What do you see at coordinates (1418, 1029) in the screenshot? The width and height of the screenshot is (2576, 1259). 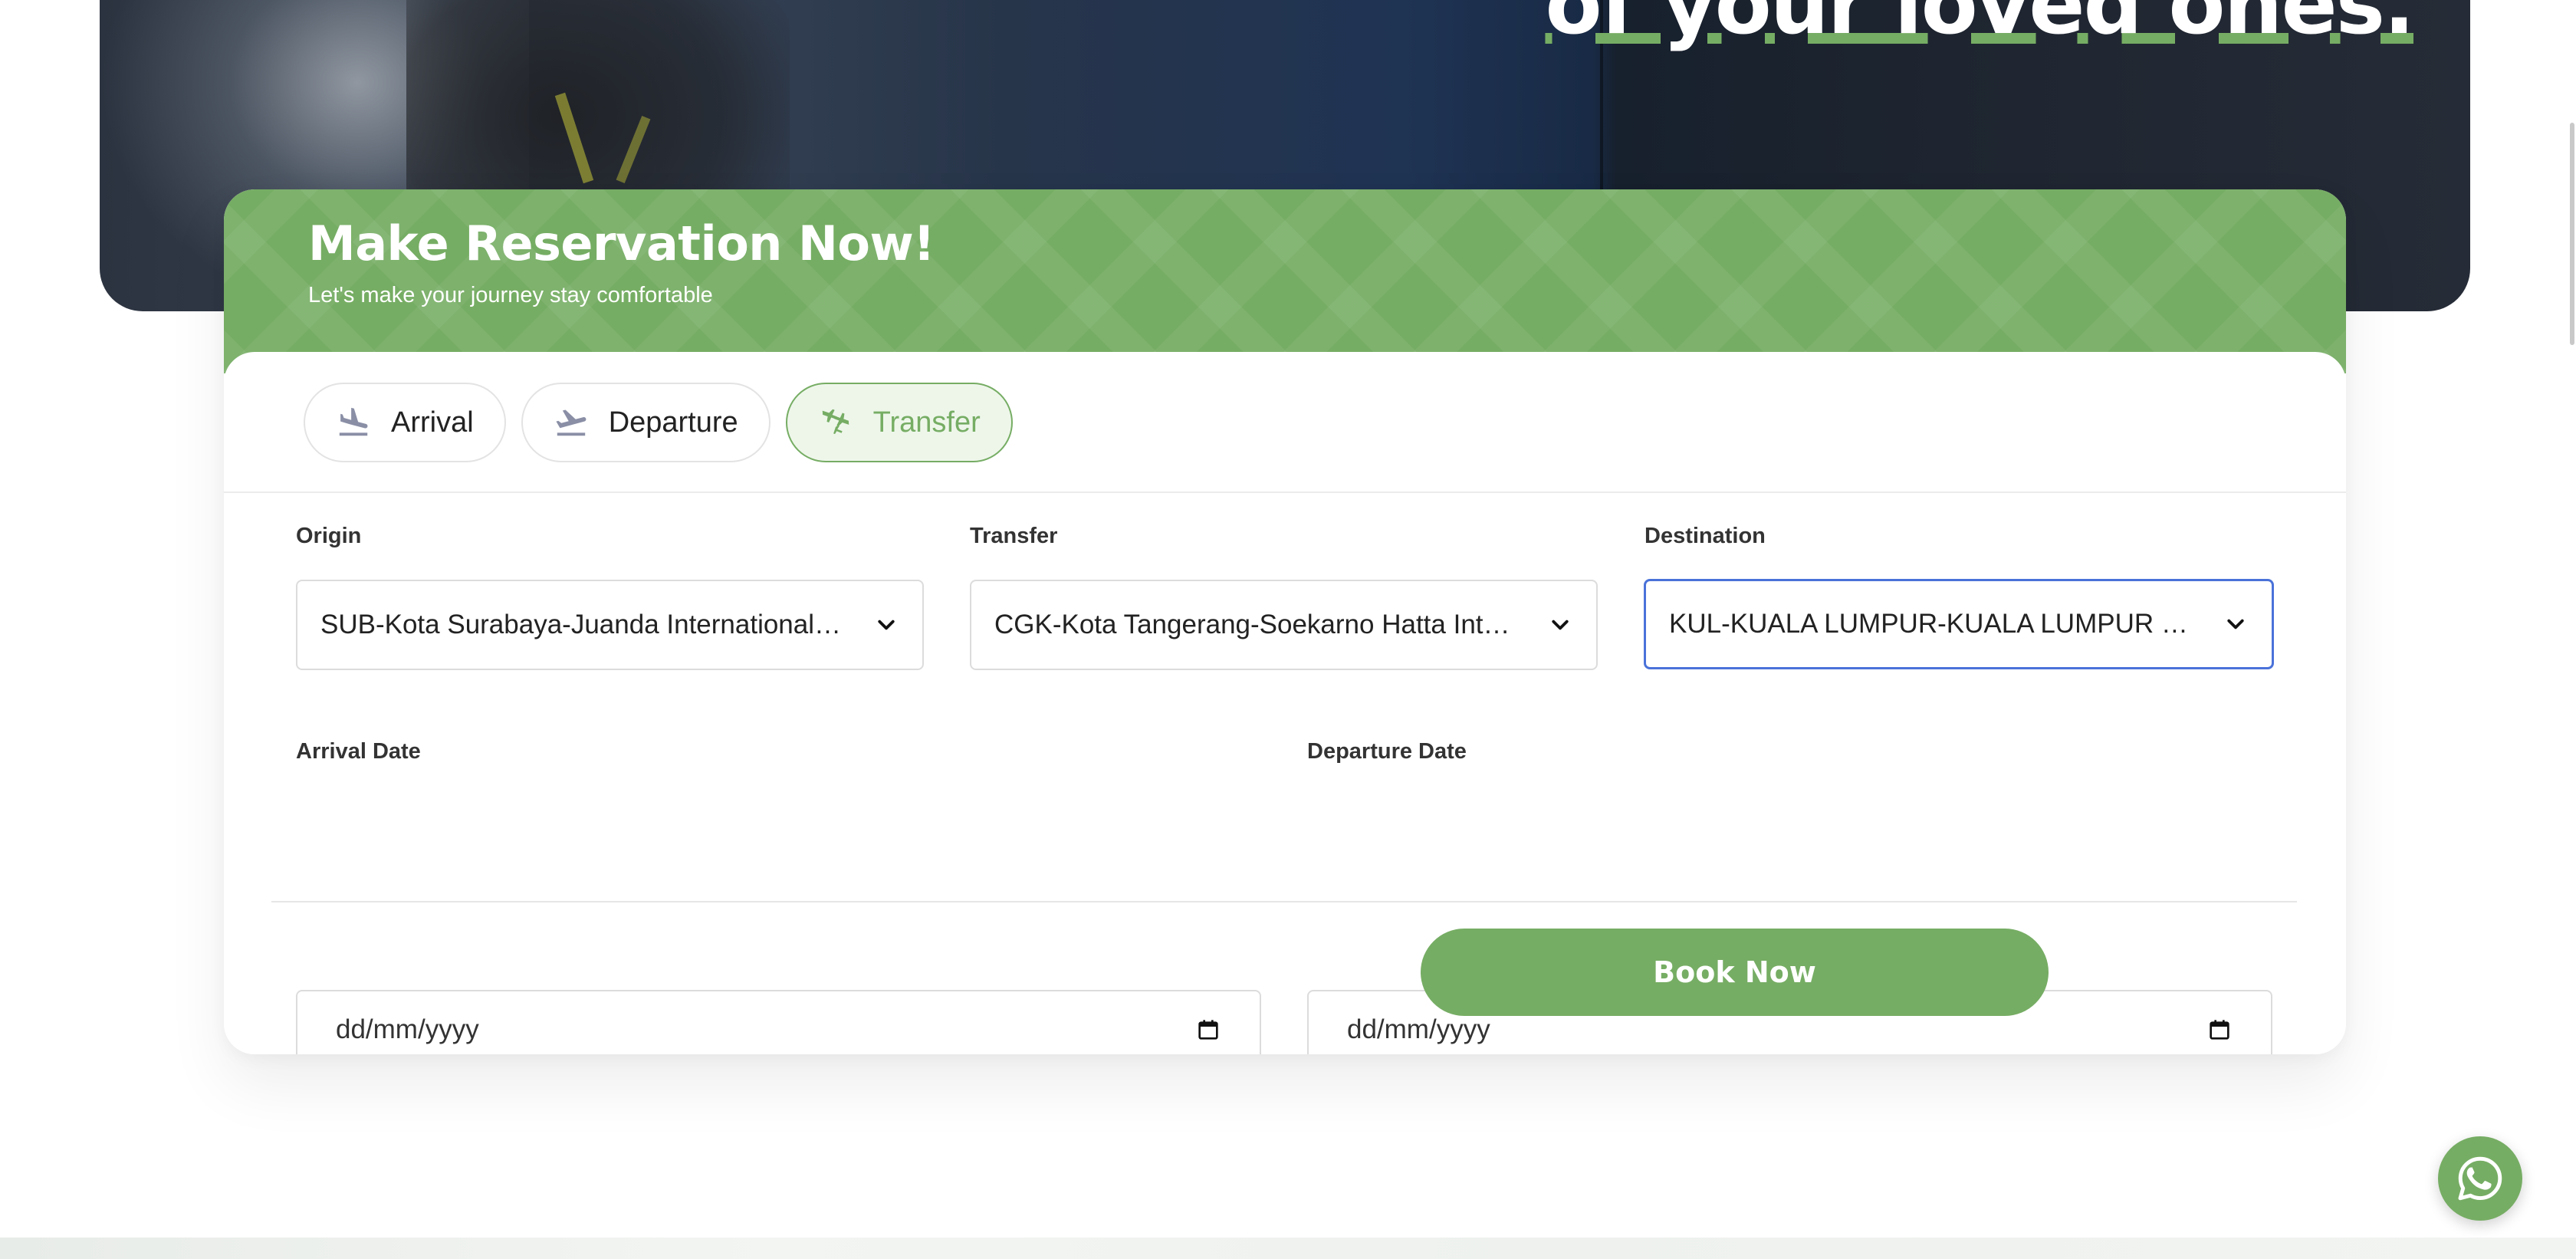 I see `departure-date-placeholder: dd/mm/yyyy` at bounding box center [1418, 1029].